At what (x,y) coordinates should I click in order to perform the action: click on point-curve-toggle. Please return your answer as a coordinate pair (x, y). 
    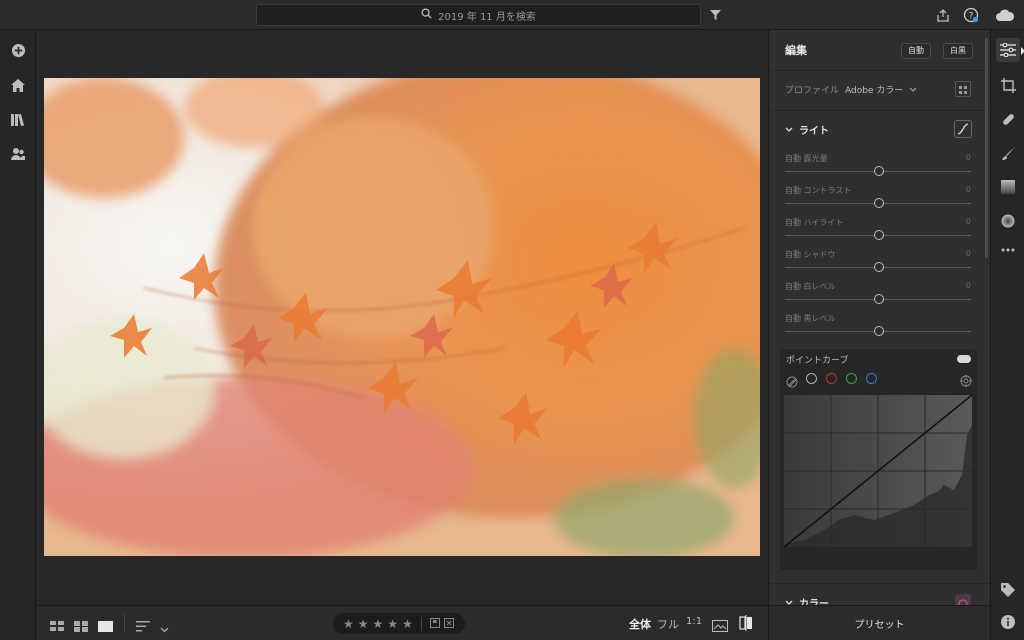
    Looking at the image, I should click on (964, 359).